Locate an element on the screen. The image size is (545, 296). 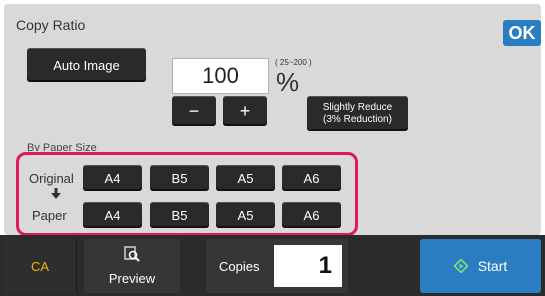
slightly-reduce-sublabel: (3% Reduction) is located at coordinates (357, 119).